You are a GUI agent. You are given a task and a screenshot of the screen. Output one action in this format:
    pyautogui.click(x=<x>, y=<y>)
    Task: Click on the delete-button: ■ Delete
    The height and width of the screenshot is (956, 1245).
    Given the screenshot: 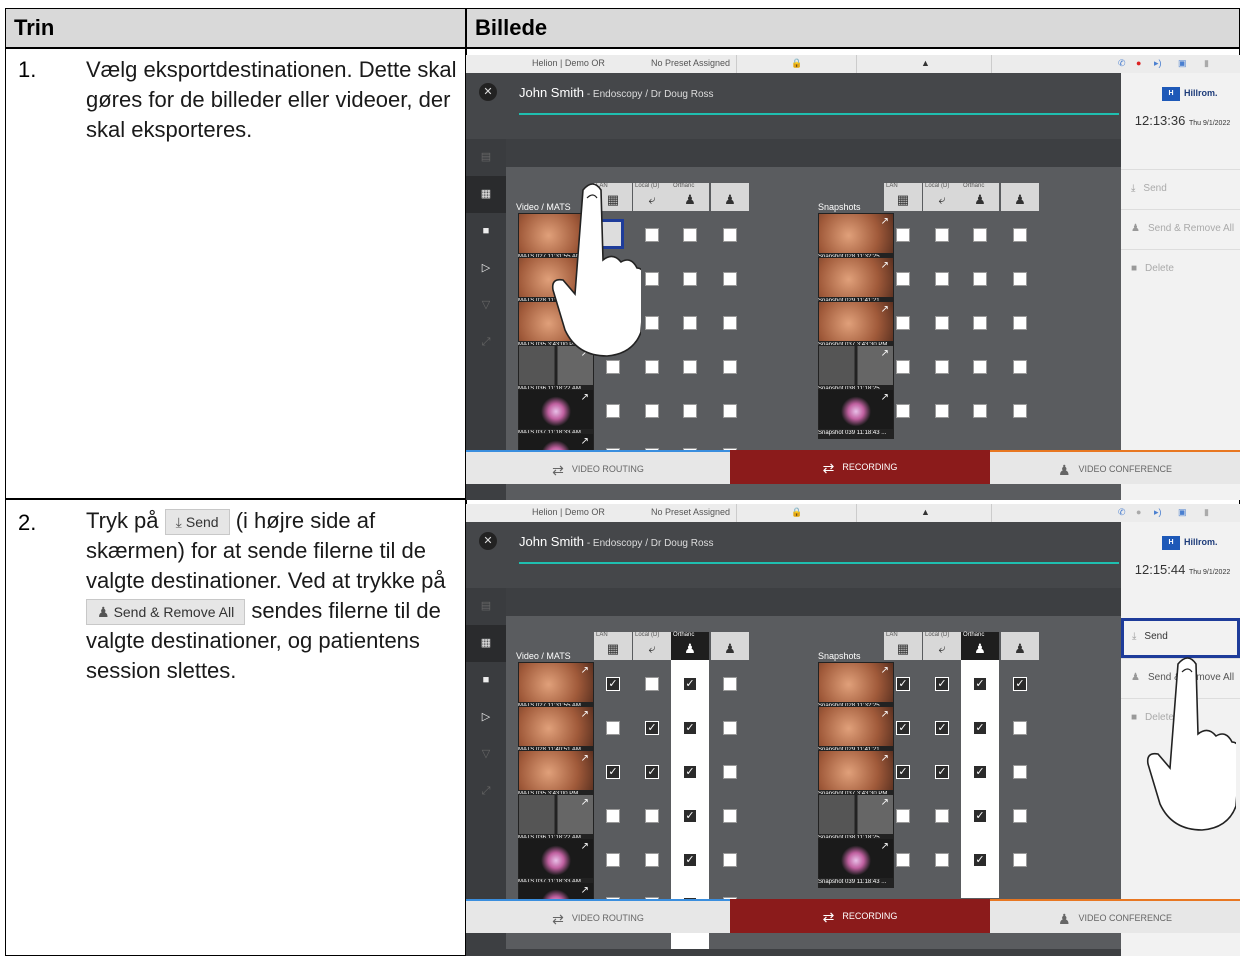 What is the action you would take?
    pyautogui.click(x=1180, y=269)
    